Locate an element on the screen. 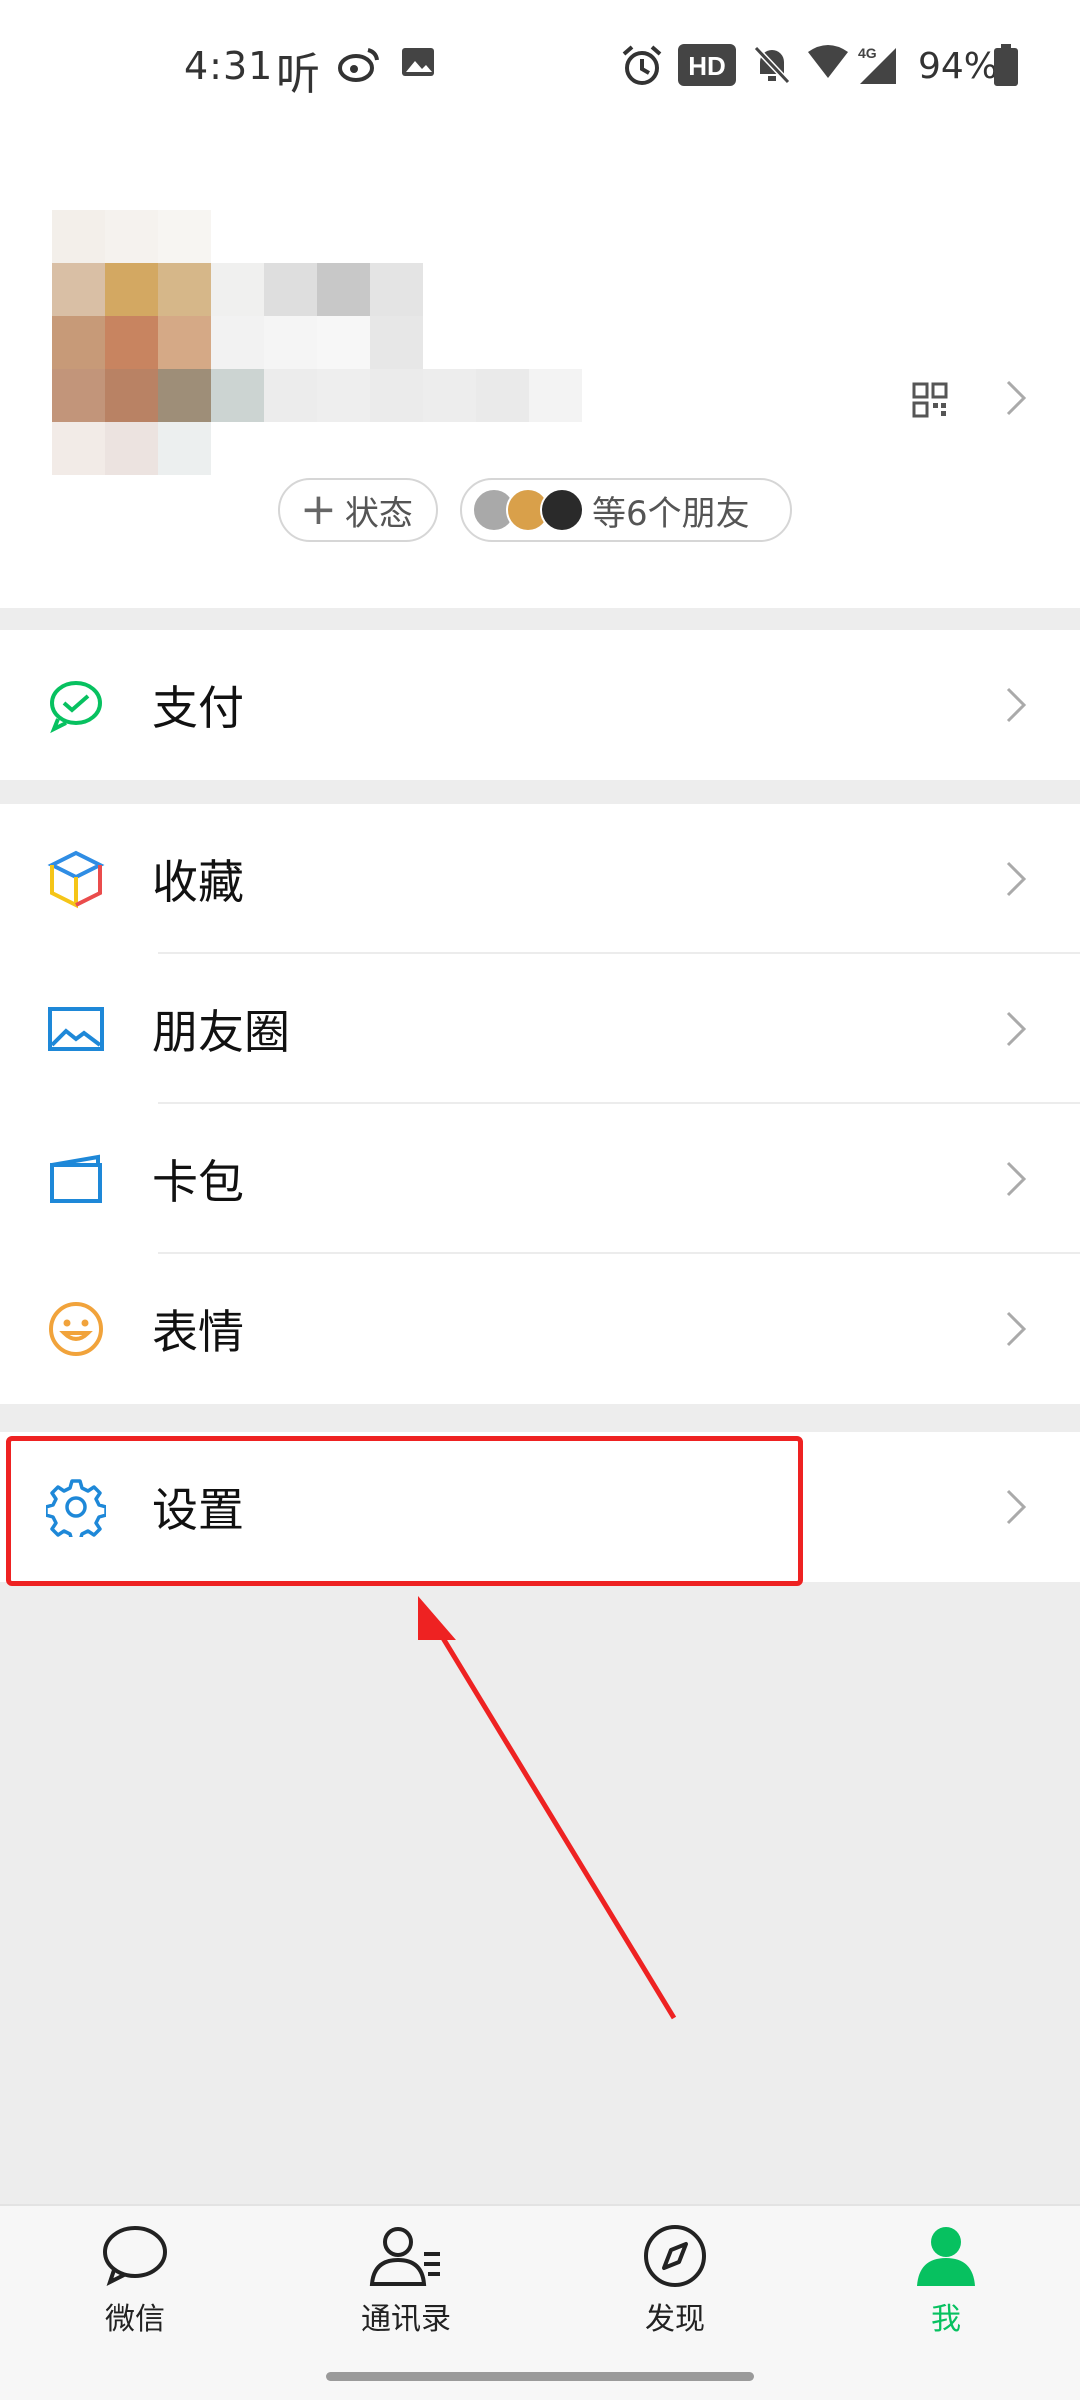  pay-group: 支付 is located at coordinates (540, 705).